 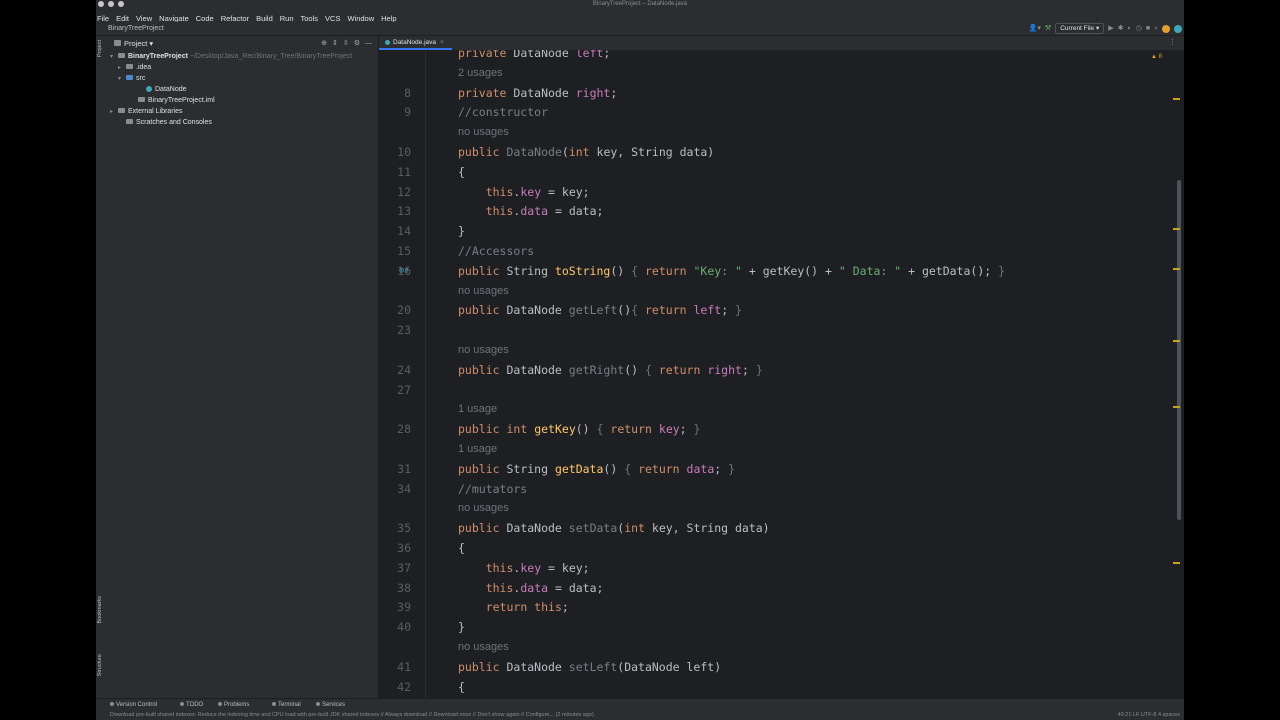 What do you see at coordinates (1149, 715) in the screenshot?
I see `cursor-position-info: 49:21 LF UTF-8 4 spaces` at bounding box center [1149, 715].